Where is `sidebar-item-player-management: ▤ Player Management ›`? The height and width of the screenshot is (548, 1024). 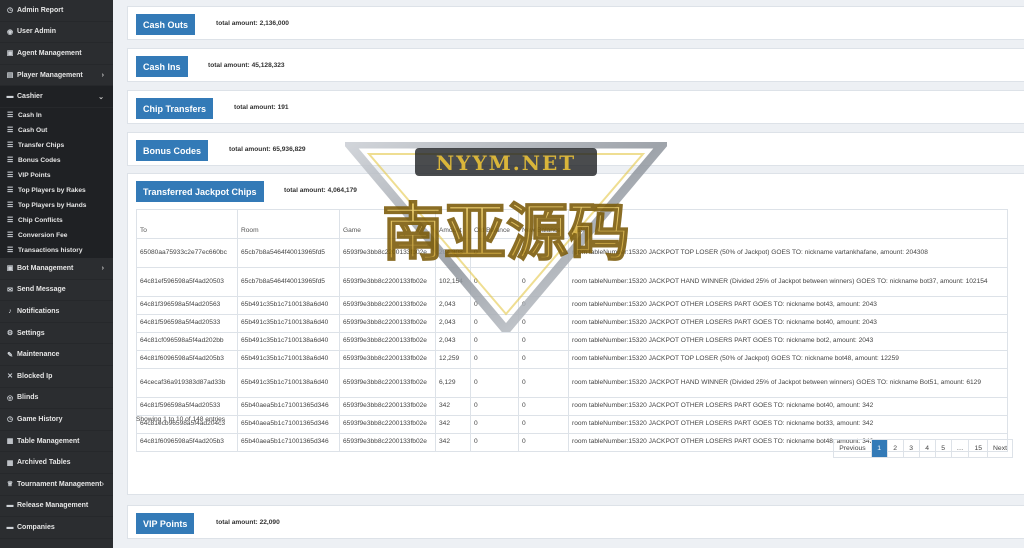 sidebar-item-player-management: ▤ Player Management › is located at coordinates (56, 76).